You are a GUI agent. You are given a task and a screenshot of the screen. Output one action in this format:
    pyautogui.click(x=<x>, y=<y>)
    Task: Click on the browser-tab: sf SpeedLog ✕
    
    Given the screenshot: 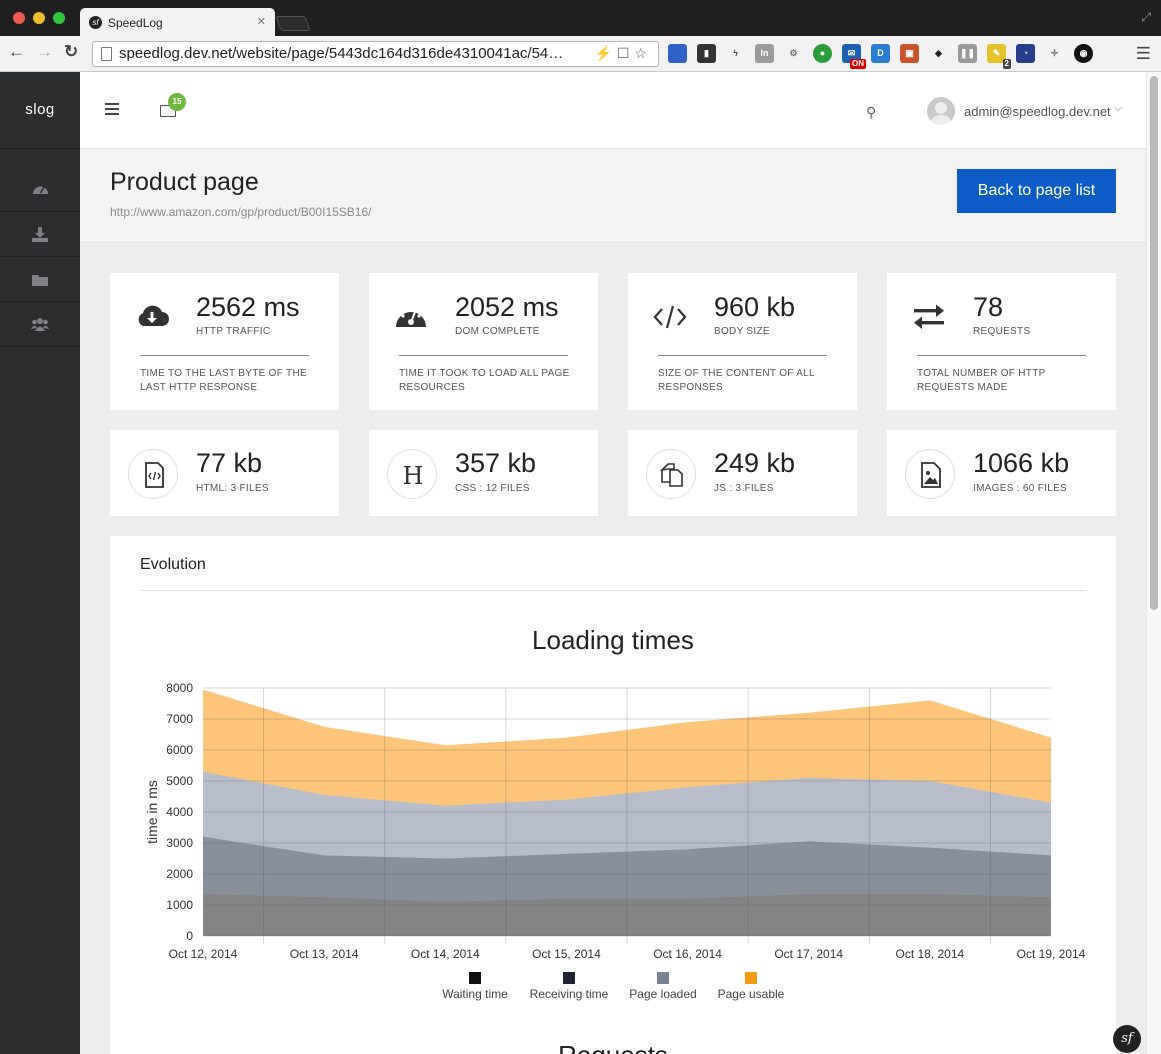 What is the action you would take?
    pyautogui.click(x=177, y=22)
    